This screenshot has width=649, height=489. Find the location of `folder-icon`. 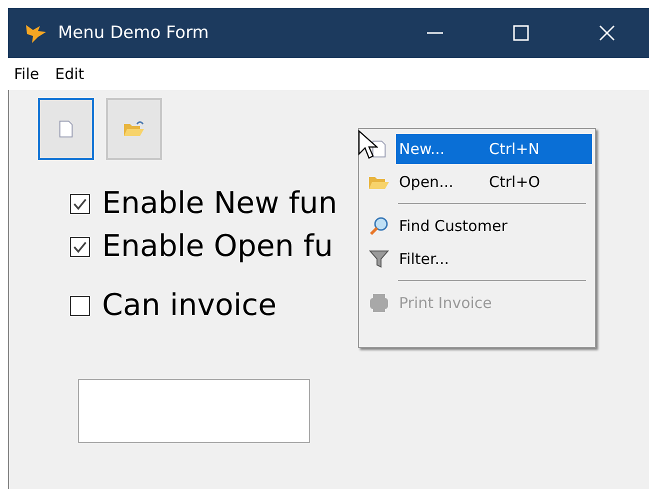

folder-icon is located at coordinates (134, 129).